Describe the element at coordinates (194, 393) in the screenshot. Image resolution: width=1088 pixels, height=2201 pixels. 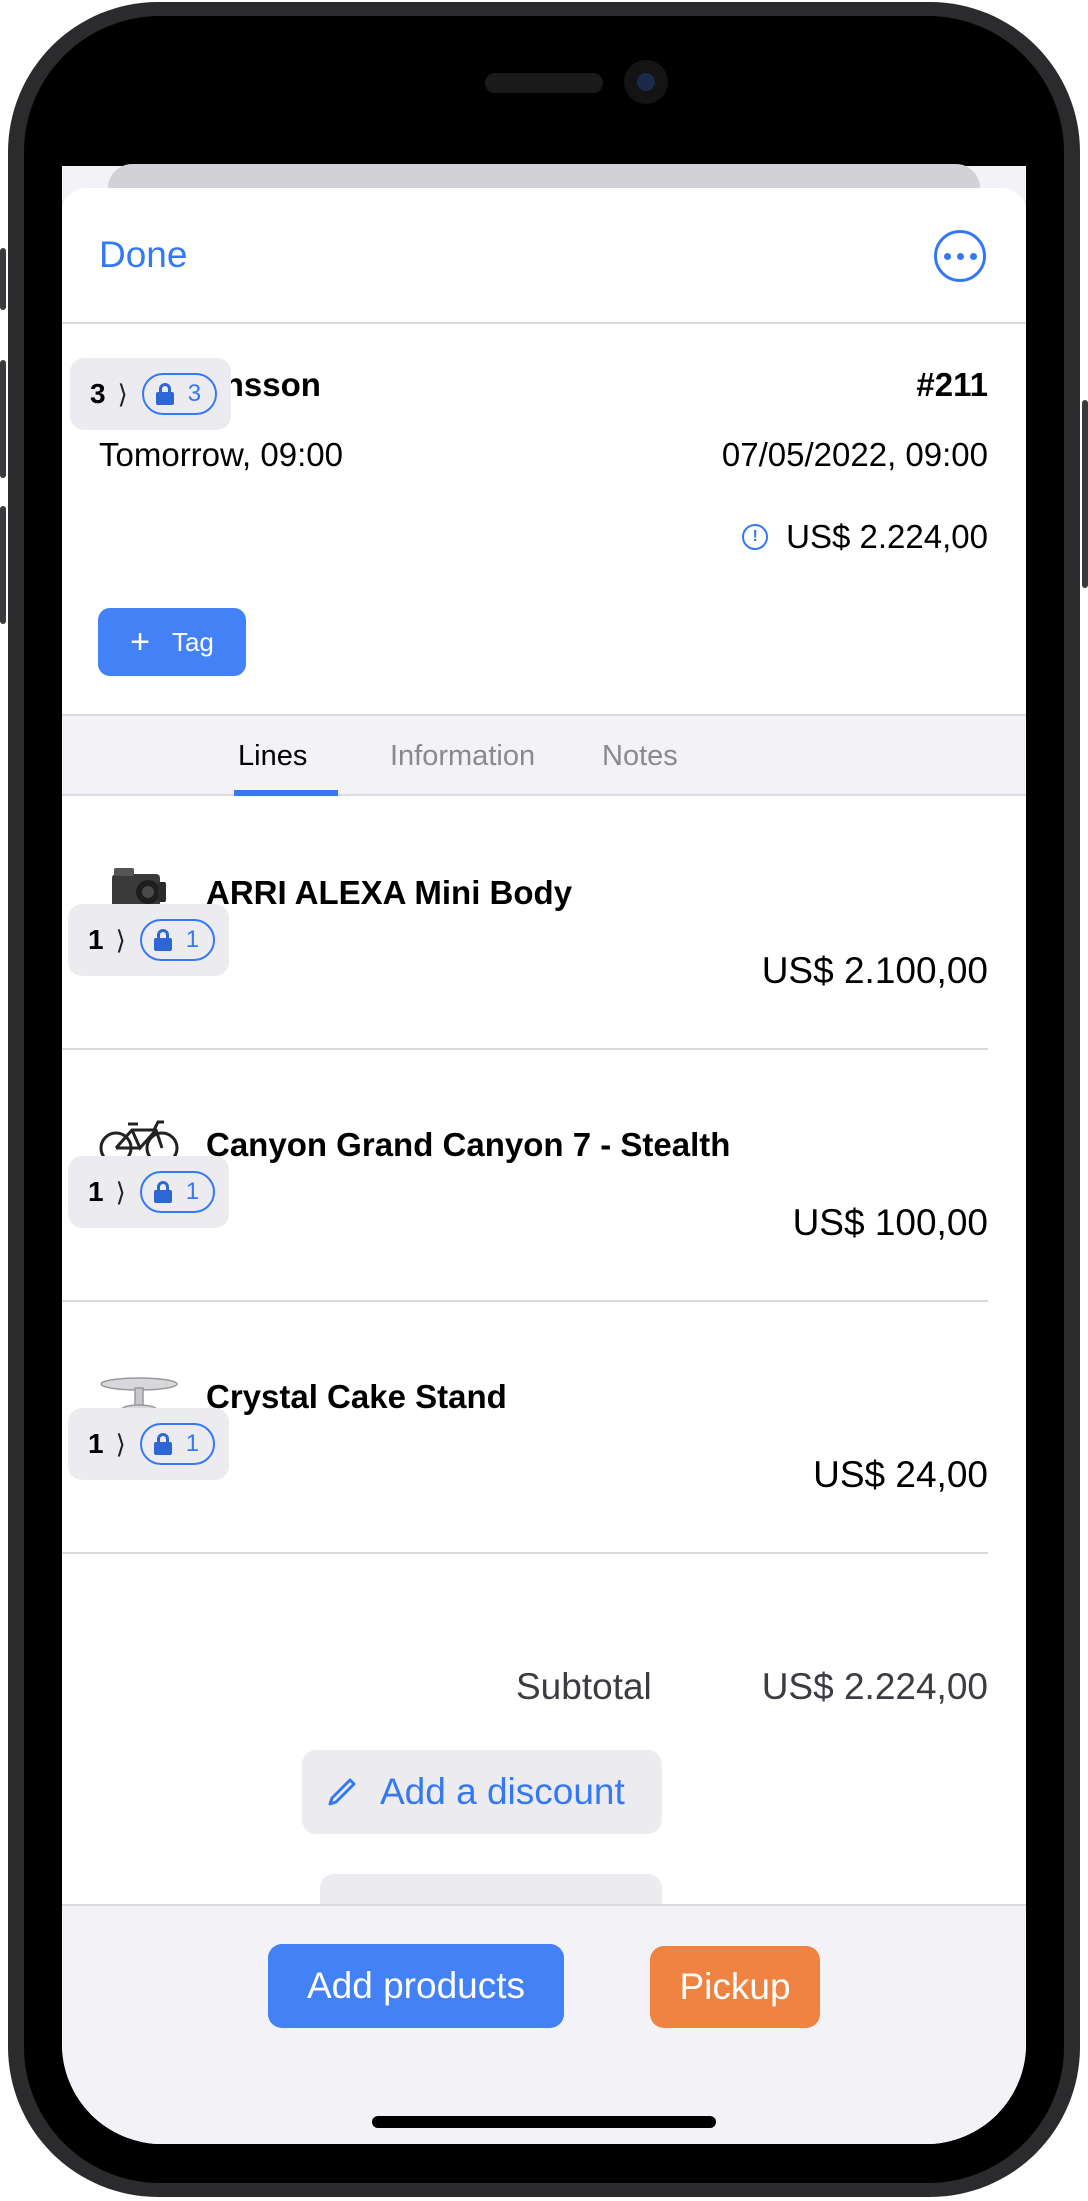
I see `reserved-count: 3` at that location.